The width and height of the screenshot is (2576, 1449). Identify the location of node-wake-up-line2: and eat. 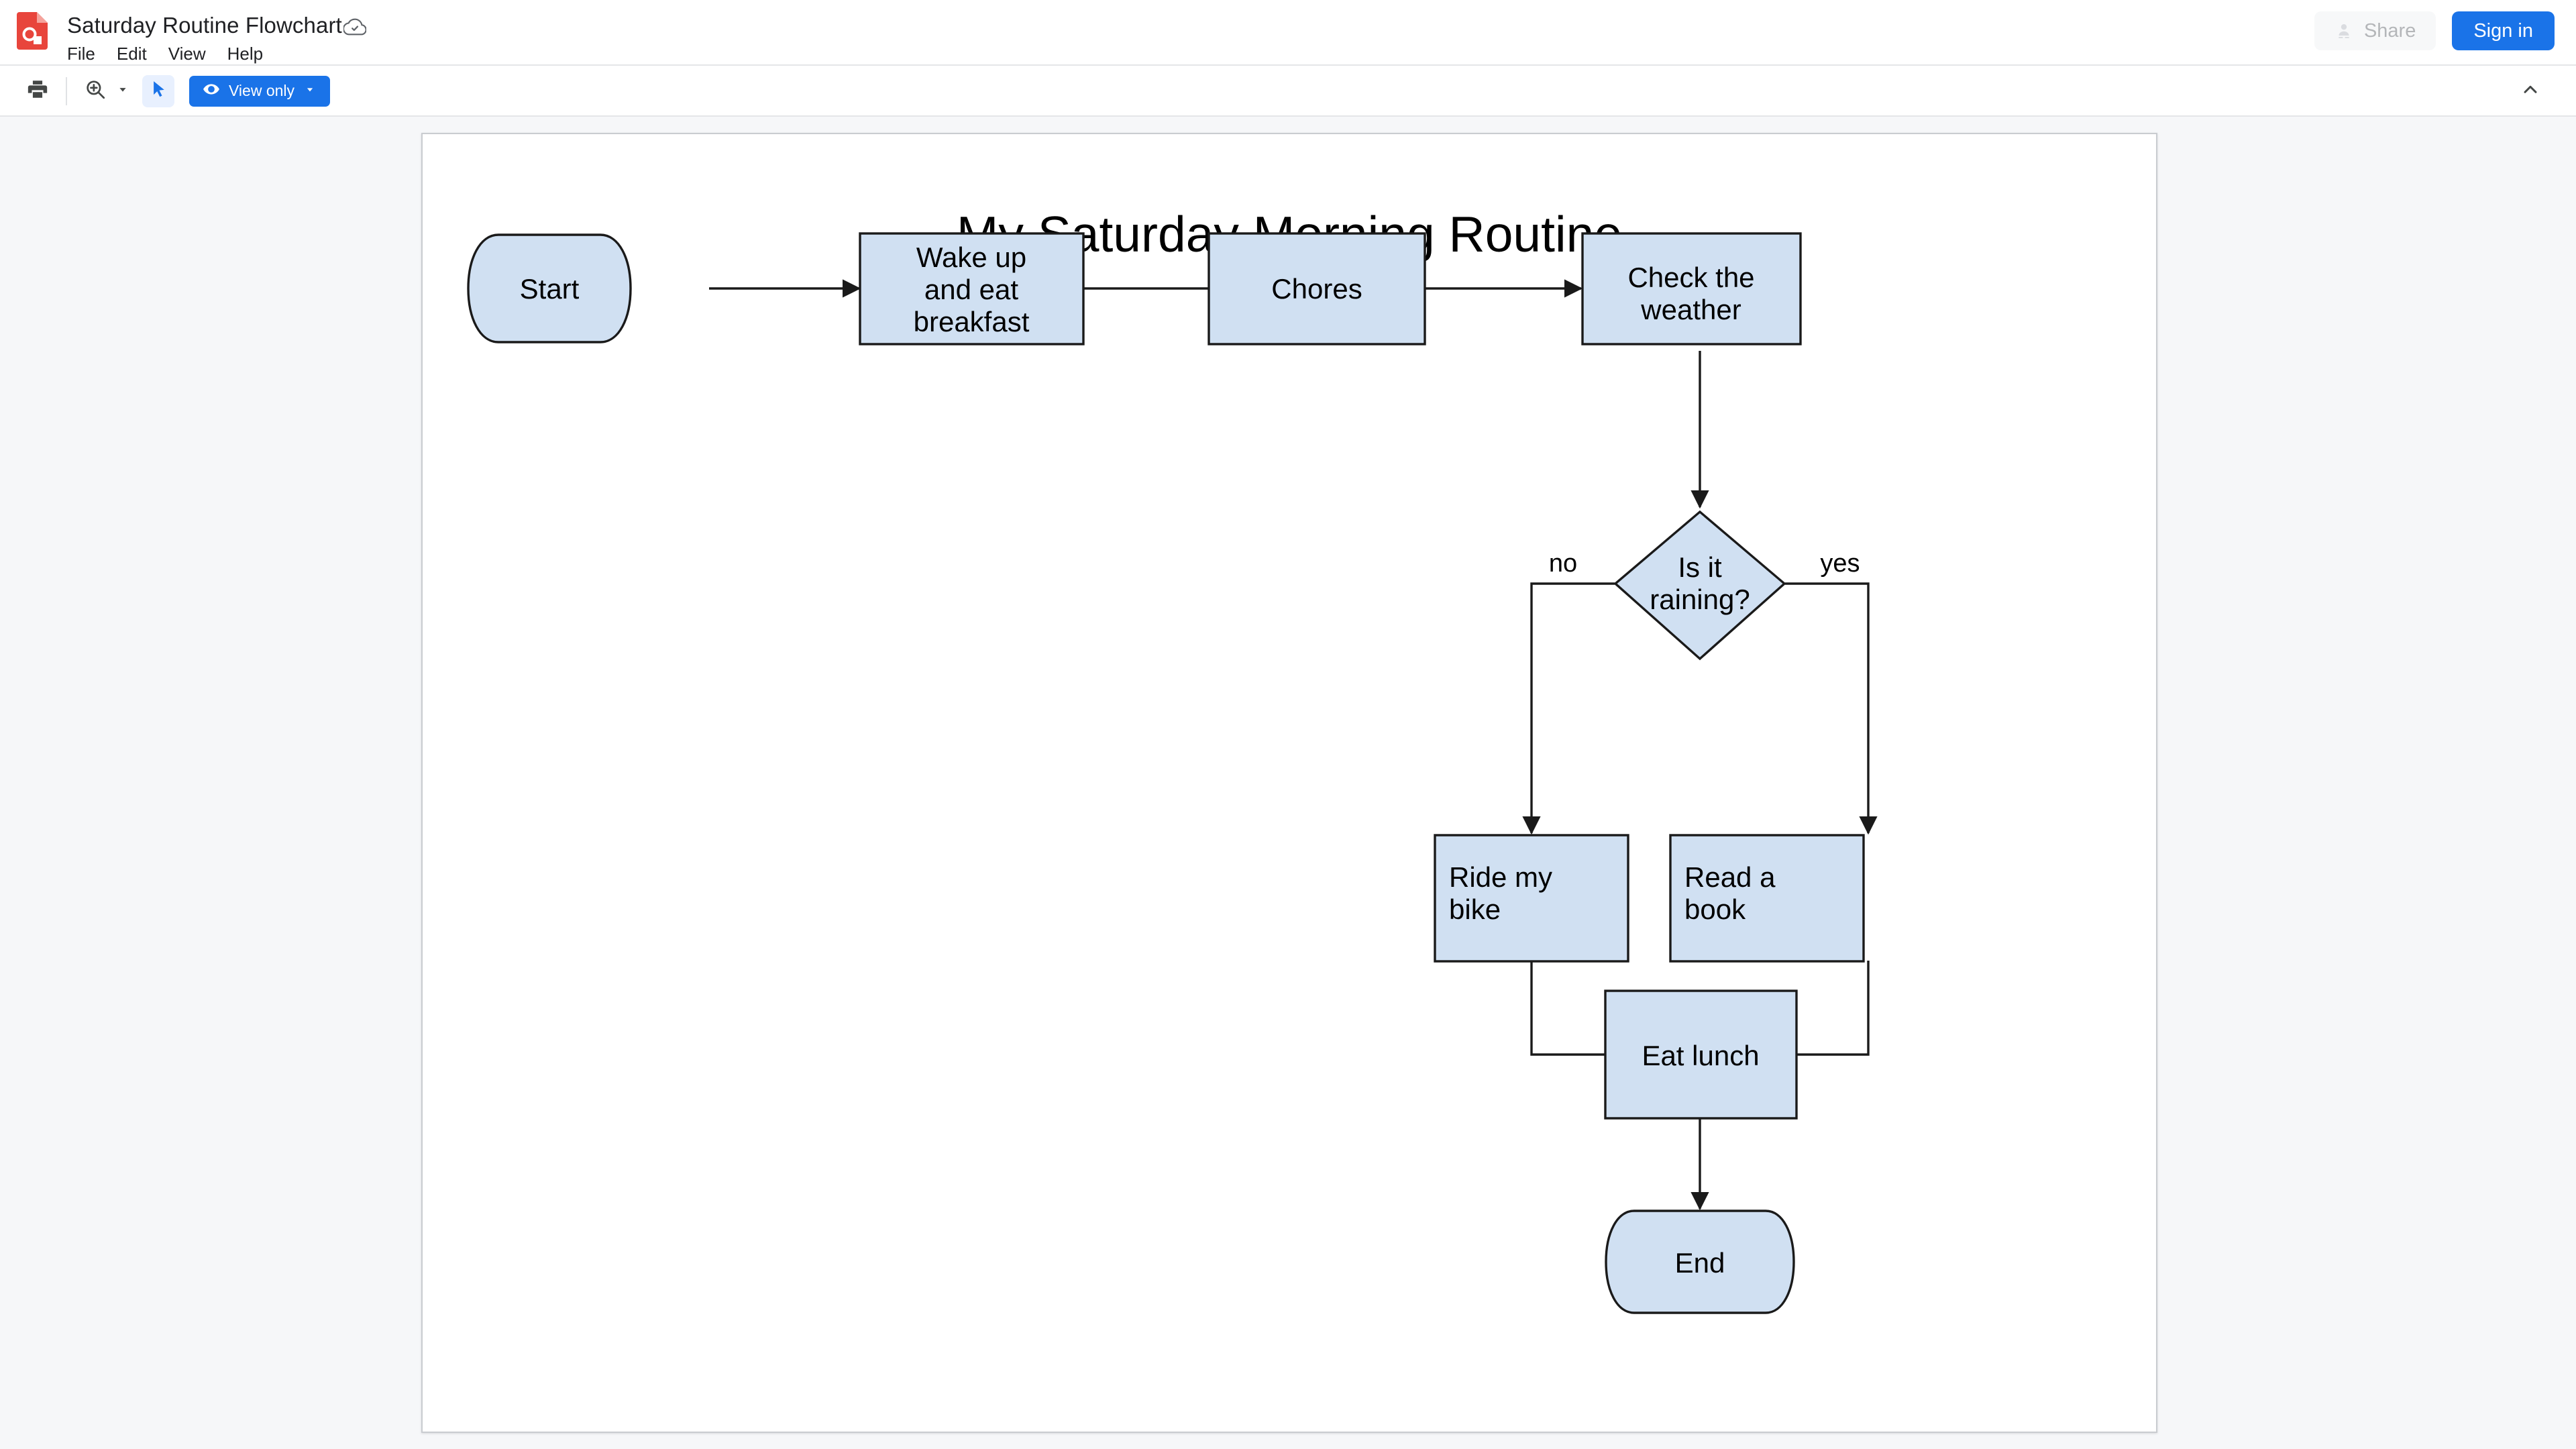
(971, 289).